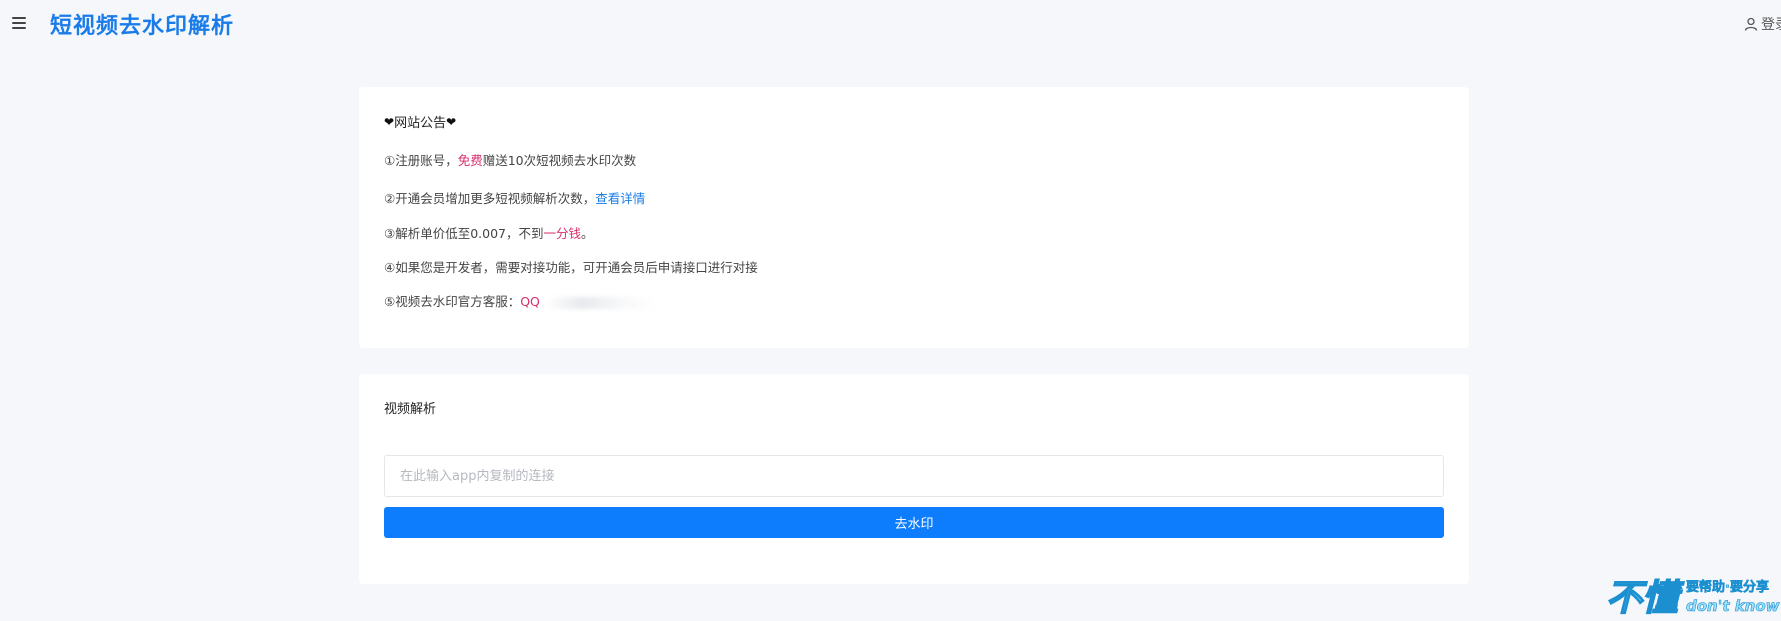  I want to click on qq-label: QQ, so click(530, 301).